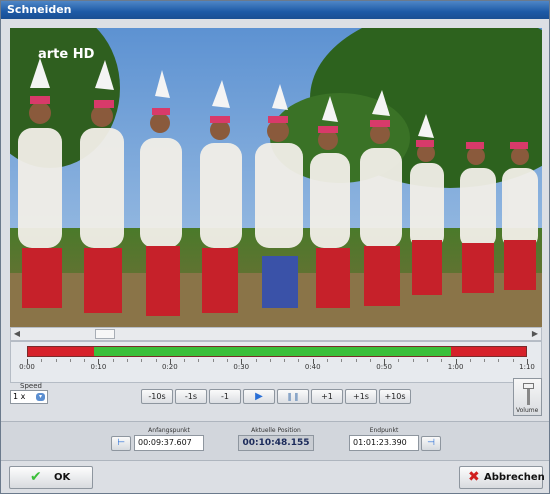 This screenshot has width=550, height=494. What do you see at coordinates (40, 397) in the screenshot?
I see `dropdown-icon: ▾` at bounding box center [40, 397].